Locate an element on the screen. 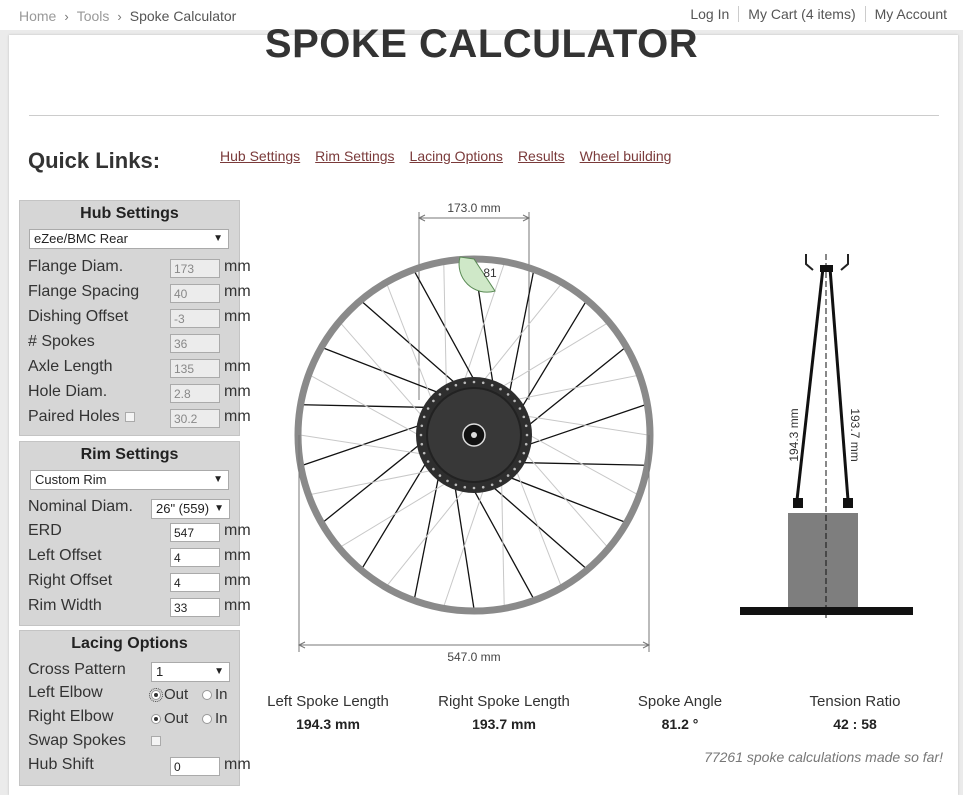 The width and height of the screenshot is (963, 795). flange-dimension is located at coordinates (474, 306).